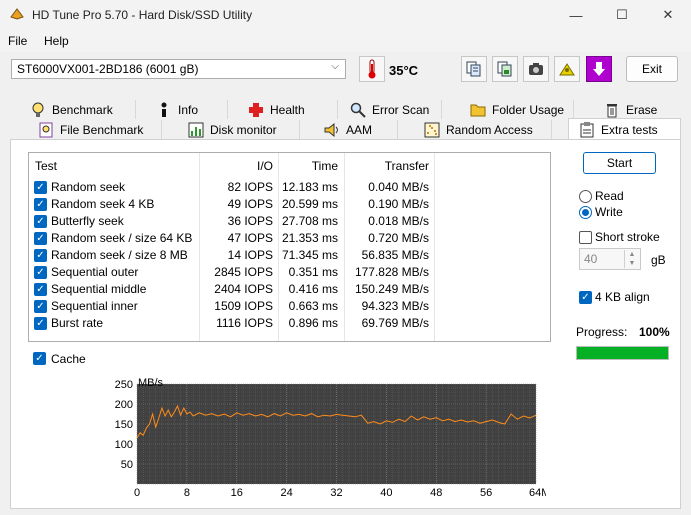 This screenshot has height=515, width=691. I want to click on row-io: 14 IOPS, so click(250, 255).